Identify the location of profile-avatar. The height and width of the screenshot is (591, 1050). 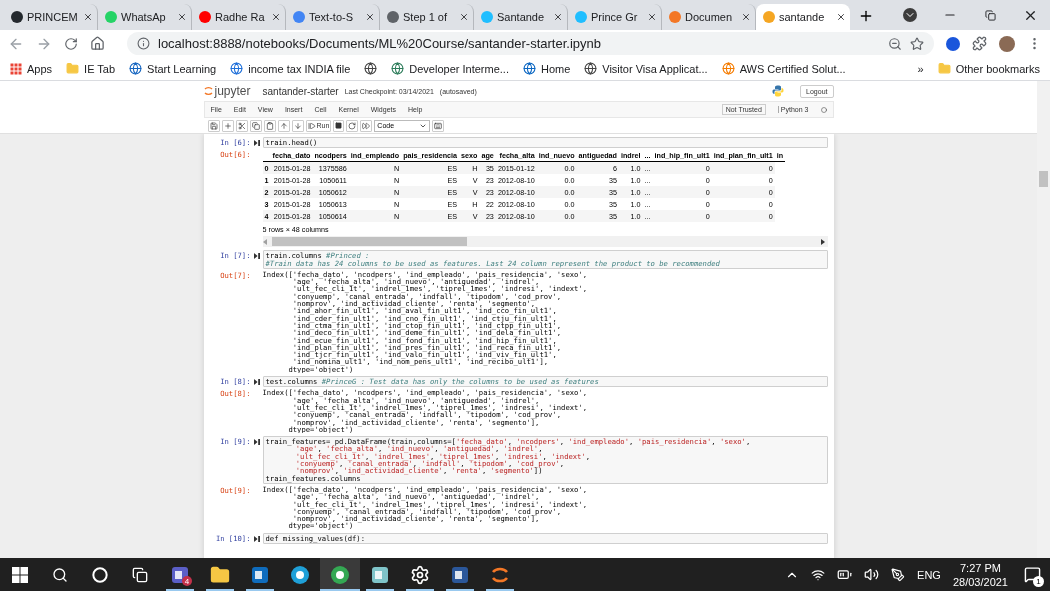
(1007, 43).